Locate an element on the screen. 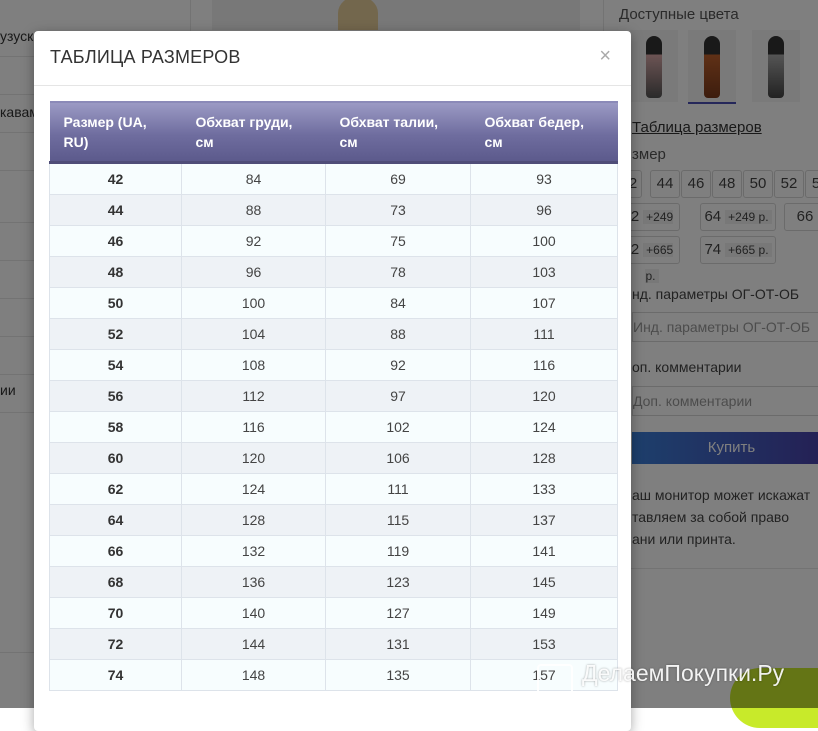  measure-cell: 153 is located at coordinates (544, 644).